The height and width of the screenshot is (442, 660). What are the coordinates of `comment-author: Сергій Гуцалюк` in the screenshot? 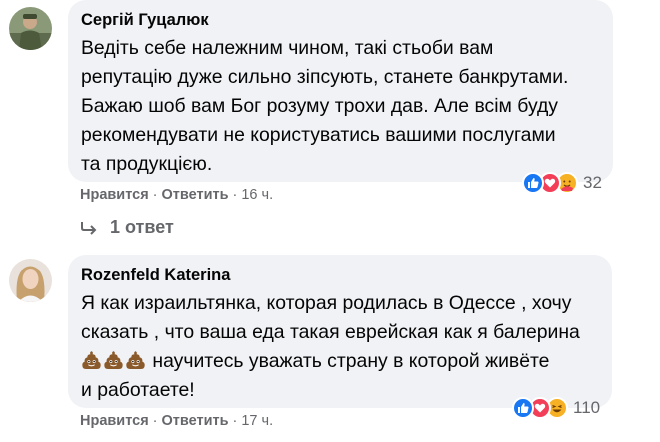 It's located at (340, 20).